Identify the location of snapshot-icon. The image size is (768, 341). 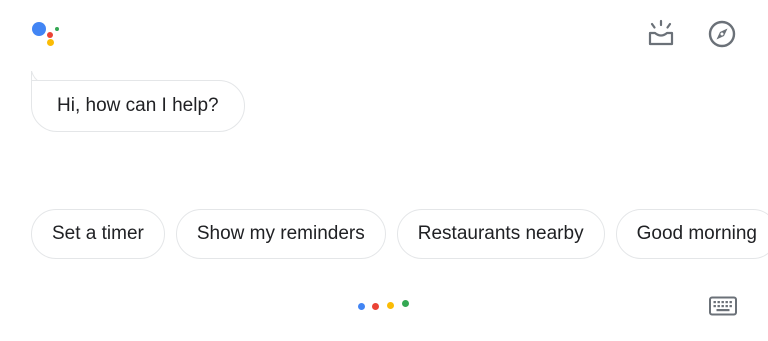
(661, 34).